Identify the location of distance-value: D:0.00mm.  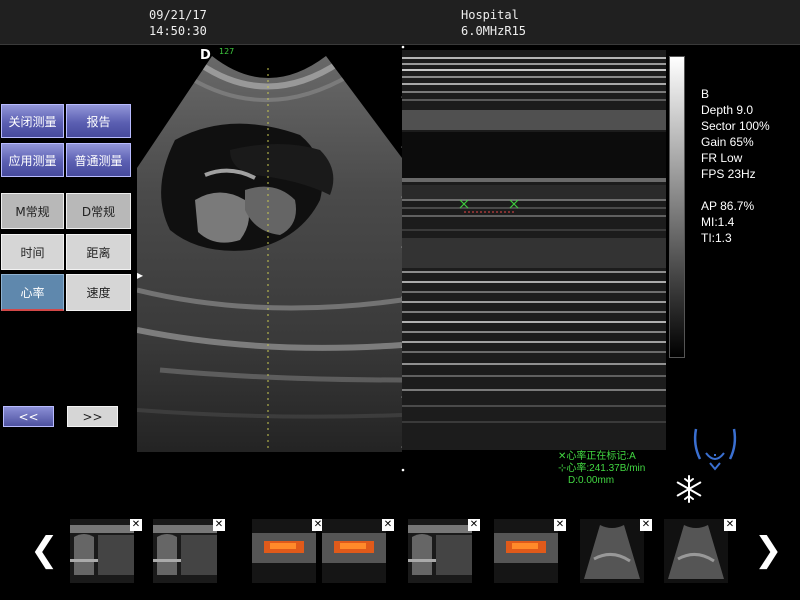
(591, 480).